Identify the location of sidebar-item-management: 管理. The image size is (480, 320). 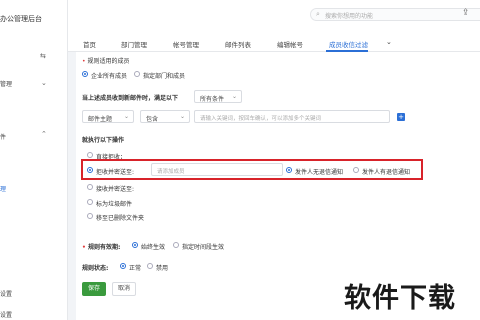
(6, 83).